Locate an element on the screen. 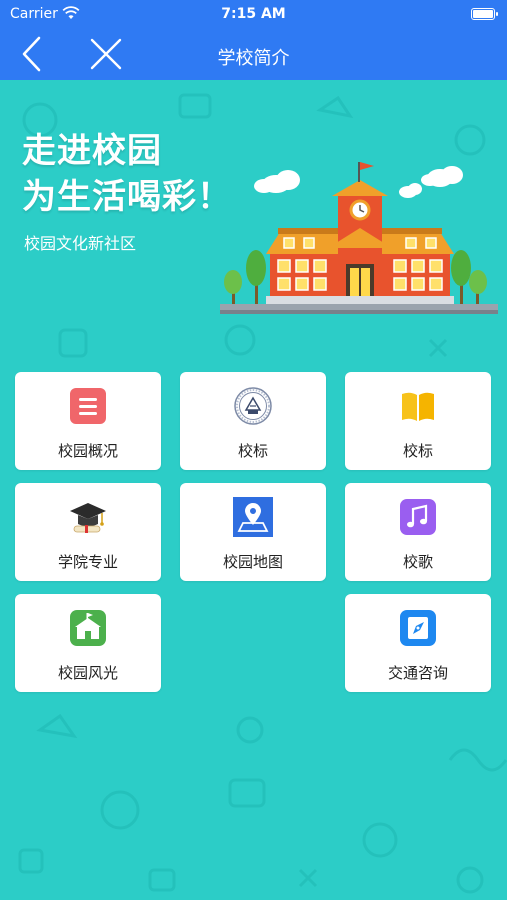 This screenshot has width=507, height=900. menu-item-school-emblem: 校标 is located at coordinates (253, 421).